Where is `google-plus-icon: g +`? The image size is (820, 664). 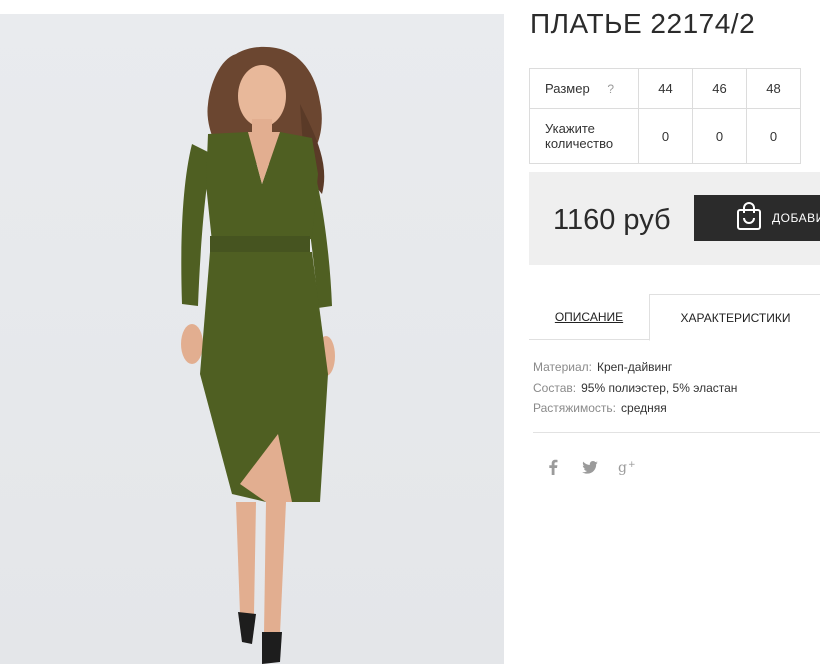 google-plus-icon: g + is located at coordinates (628, 467).